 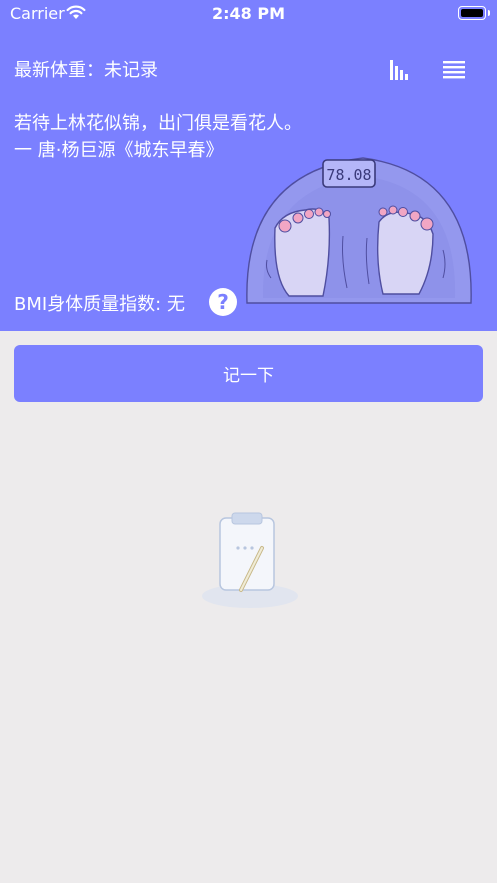 I want to click on help-icon: ?, so click(x=223, y=302).